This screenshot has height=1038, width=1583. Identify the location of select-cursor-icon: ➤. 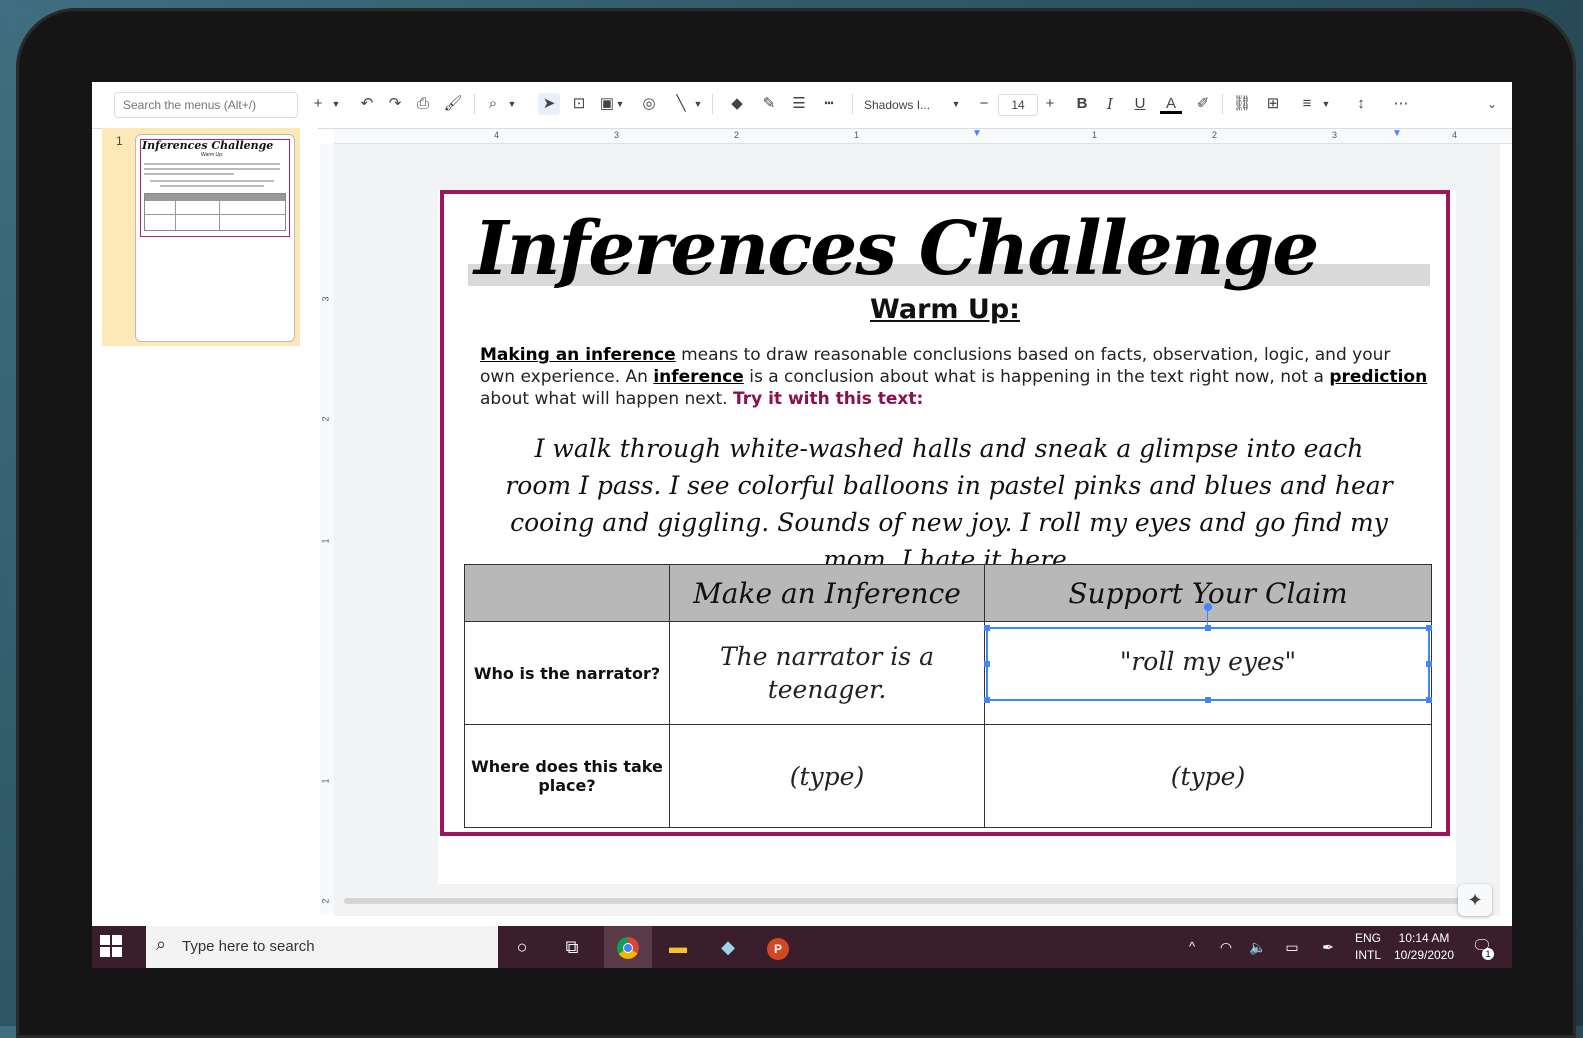
(549, 104).